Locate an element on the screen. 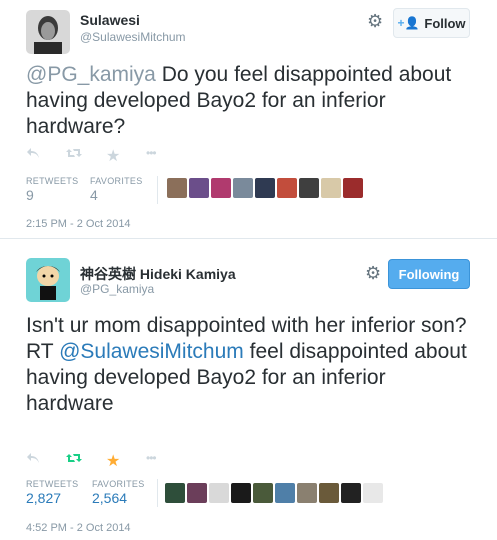 This screenshot has width=497, height=540. follow-button-label: Follow is located at coordinates (445, 23).